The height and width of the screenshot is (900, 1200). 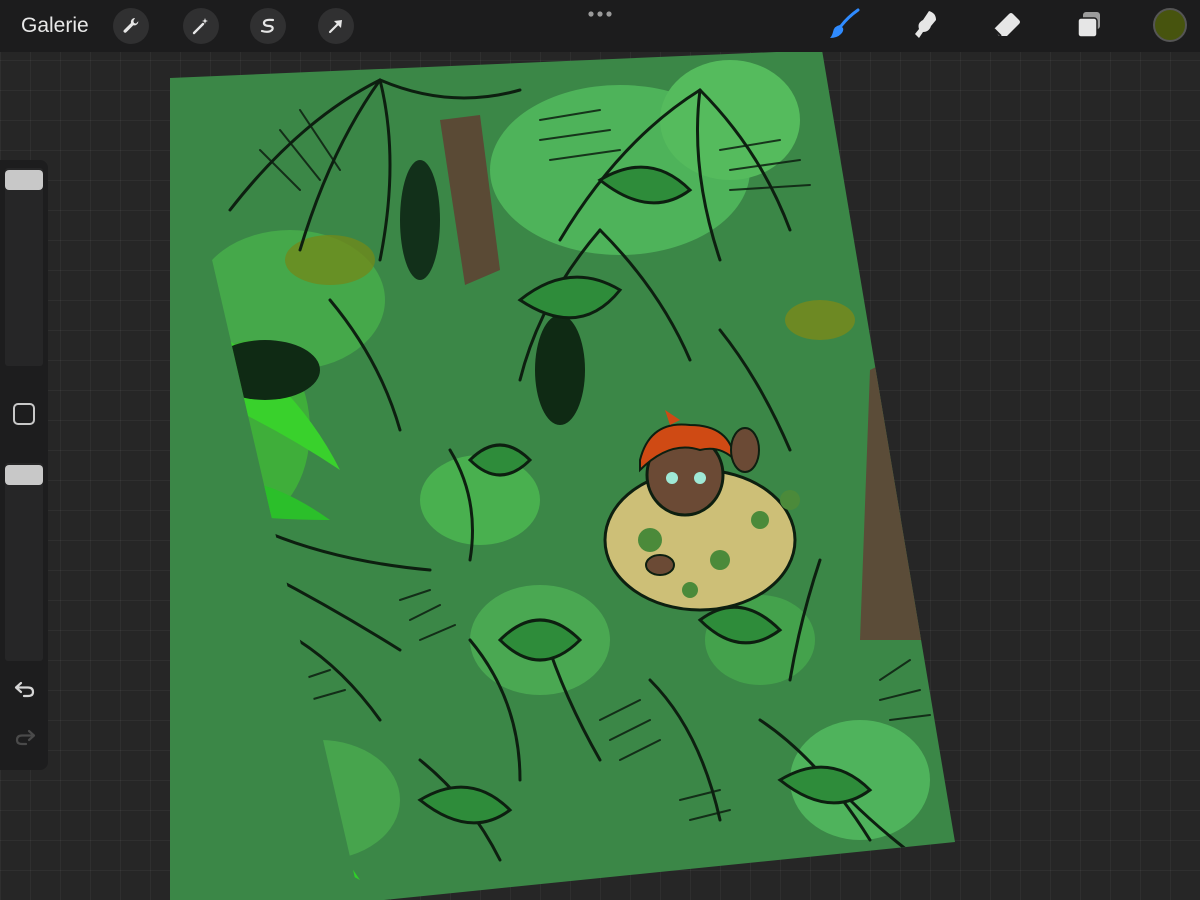 What do you see at coordinates (24, 562) in the screenshot?
I see `opacity-slider` at bounding box center [24, 562].